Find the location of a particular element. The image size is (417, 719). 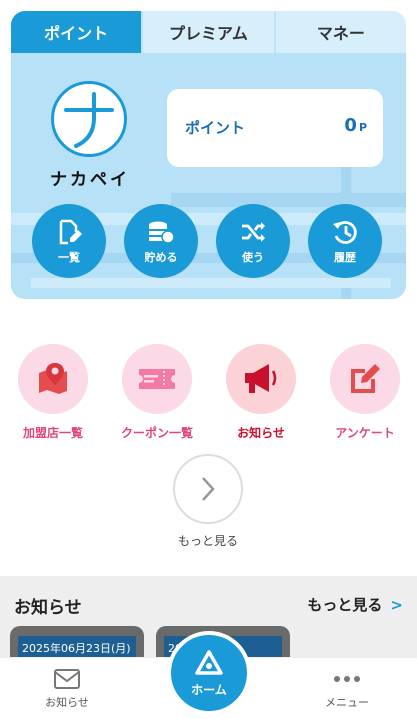

shortcut-survey: アンケート is located at coordinates (365, 392).